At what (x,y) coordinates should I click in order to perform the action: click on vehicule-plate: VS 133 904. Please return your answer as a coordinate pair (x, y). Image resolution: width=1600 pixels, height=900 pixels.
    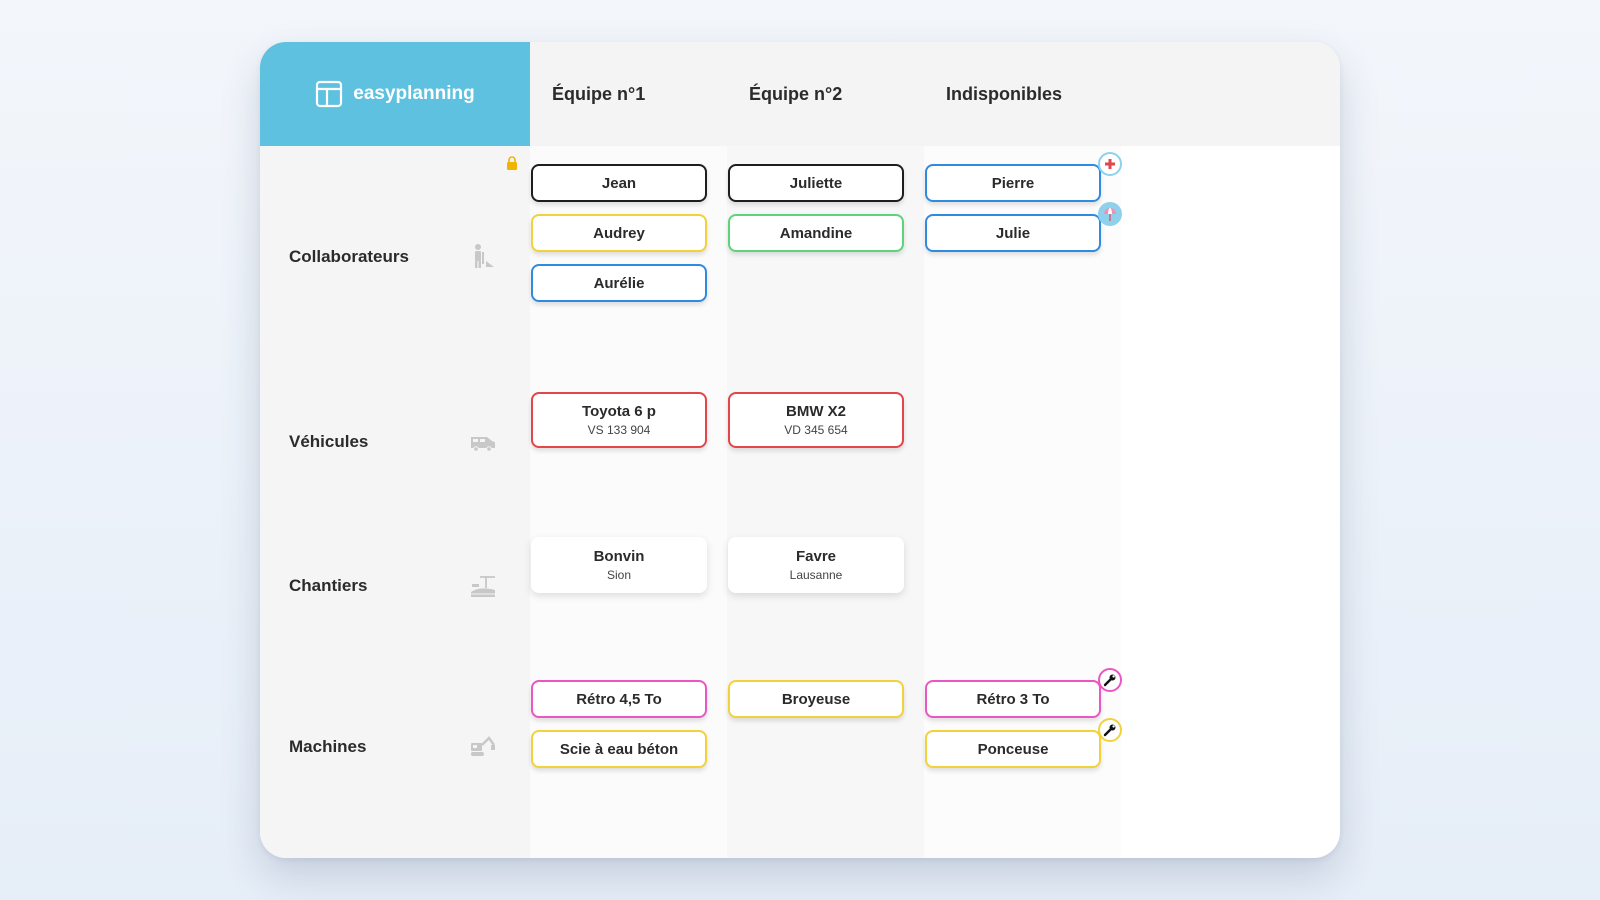
    Looking at the image, I should click on (619, 430).